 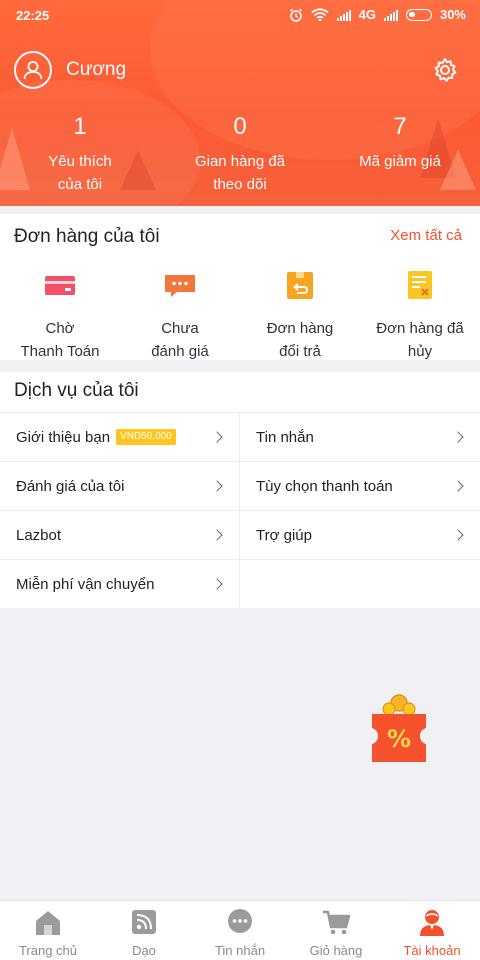 I want to click on service-payment-options: Tùy chọn thanh toán, so click(x=360, y=486).